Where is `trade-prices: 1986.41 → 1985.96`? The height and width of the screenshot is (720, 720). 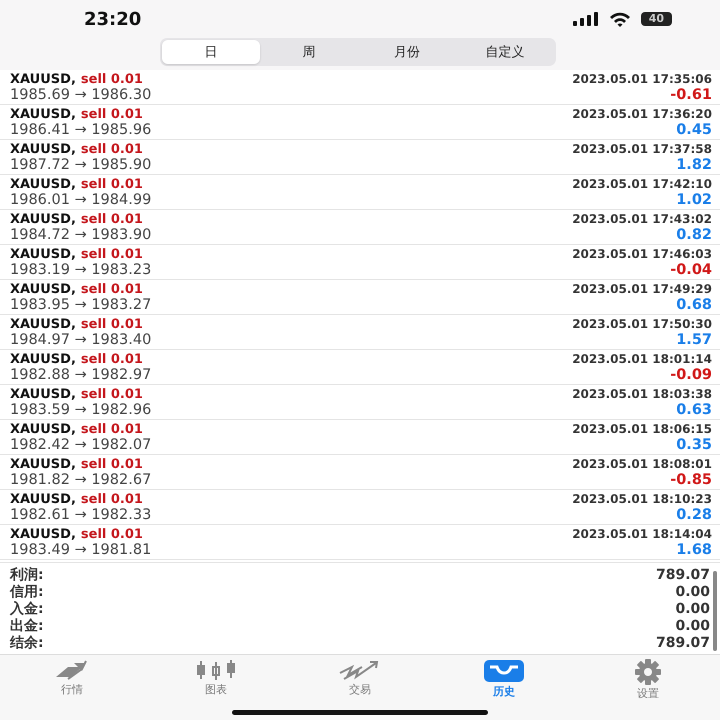 trade-prices: 1986.41 → 1985.96 is located at coordinates (81, 130).